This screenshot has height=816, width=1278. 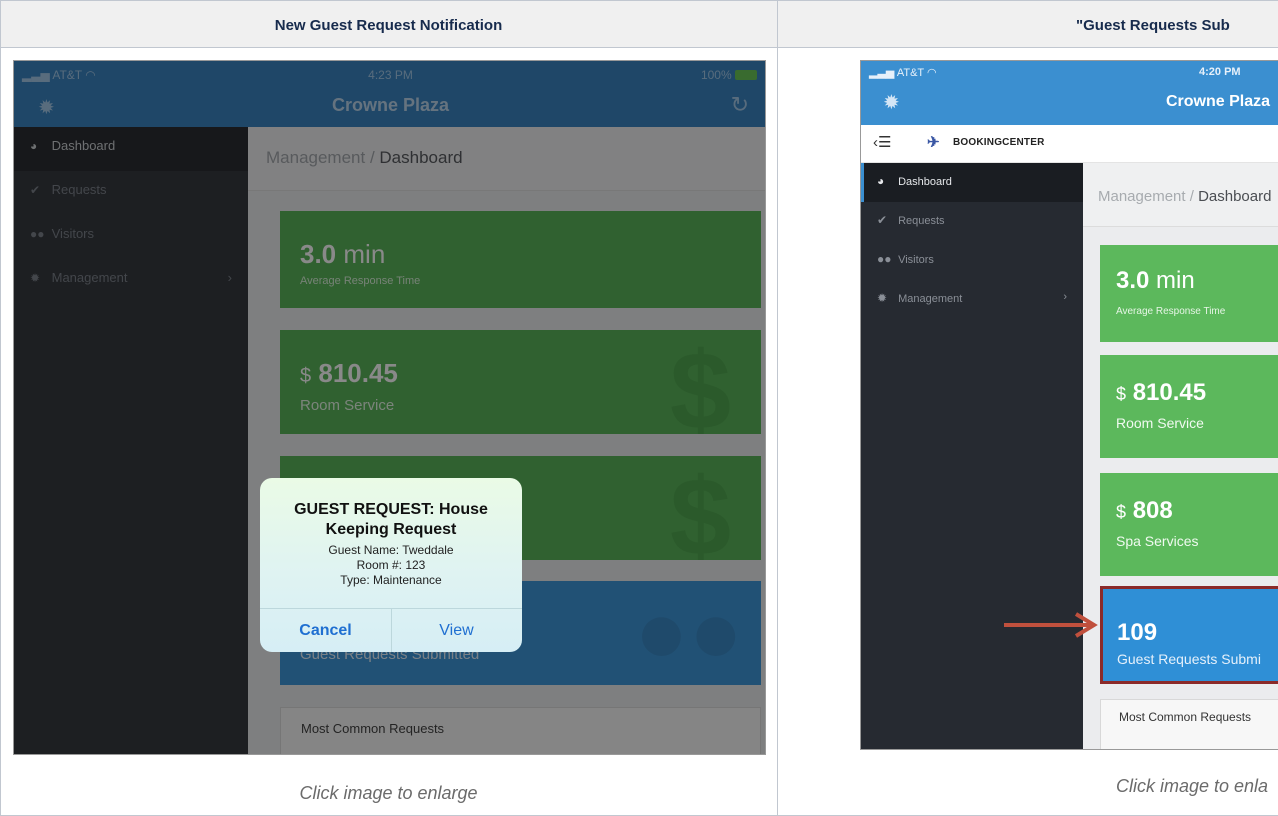 I want to click on tile-room-service: $ 810.45 Room Service, so click(x=1189, y=406).